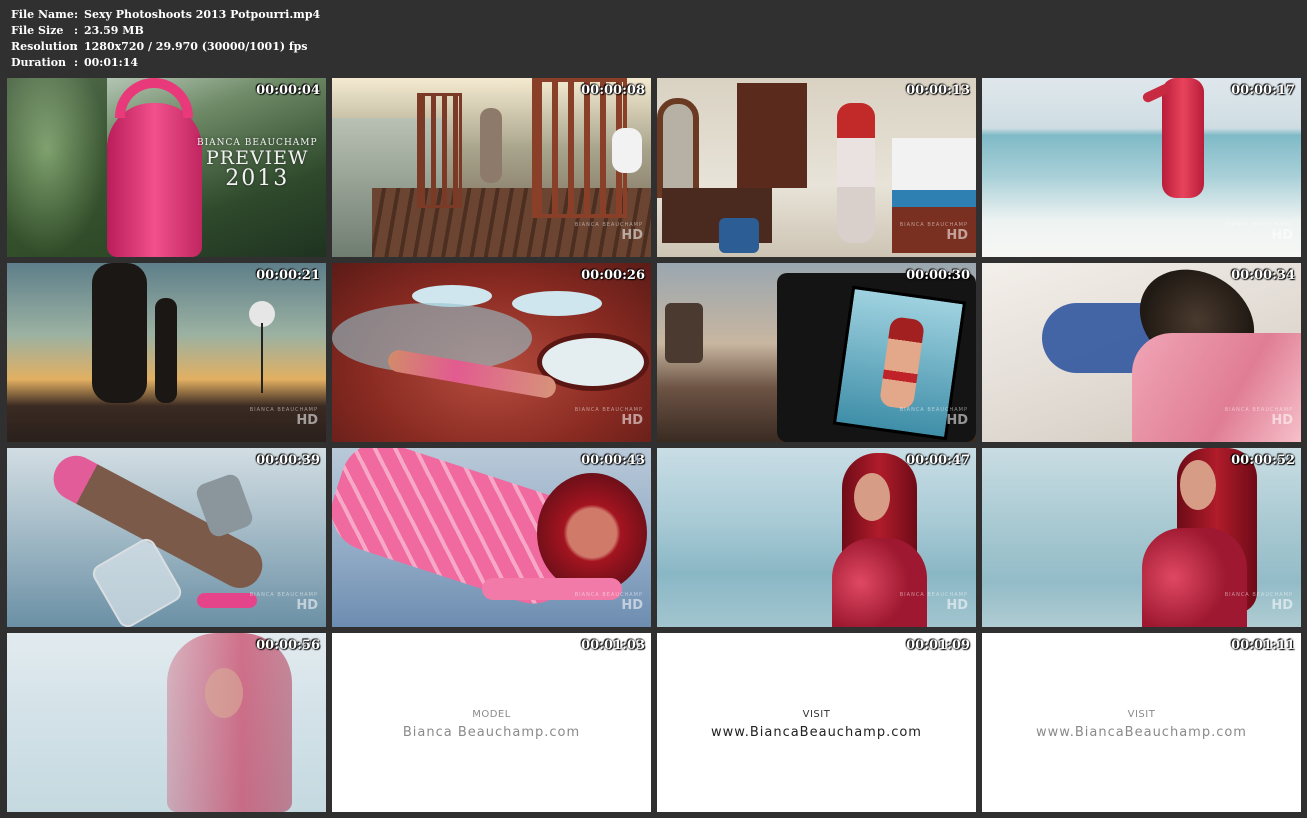  Describe the element at coordinates (166, 537) in the screenshot. I see `thumbnail-9: BIANCA BEAUCHAMP HD 00:00:39` at that location.